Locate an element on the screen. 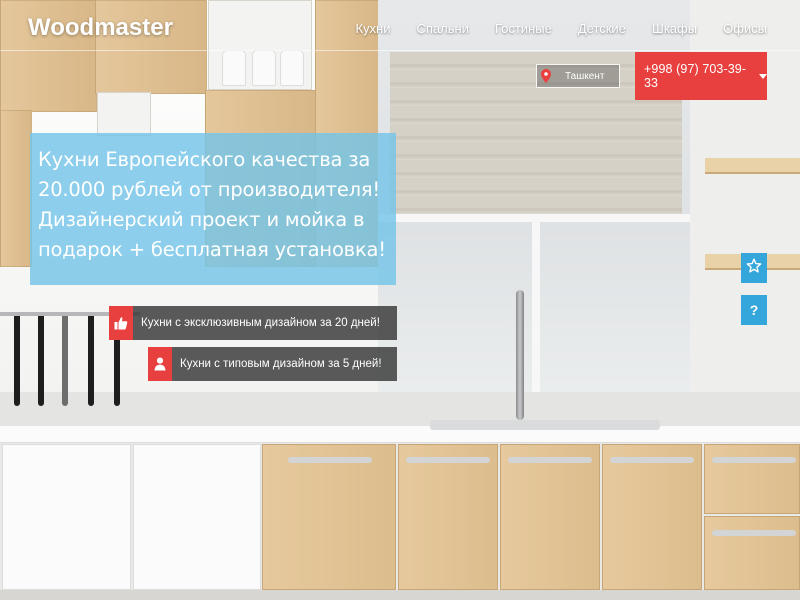  nav-item-offices: Офисы is located at coordinates (745, 28).